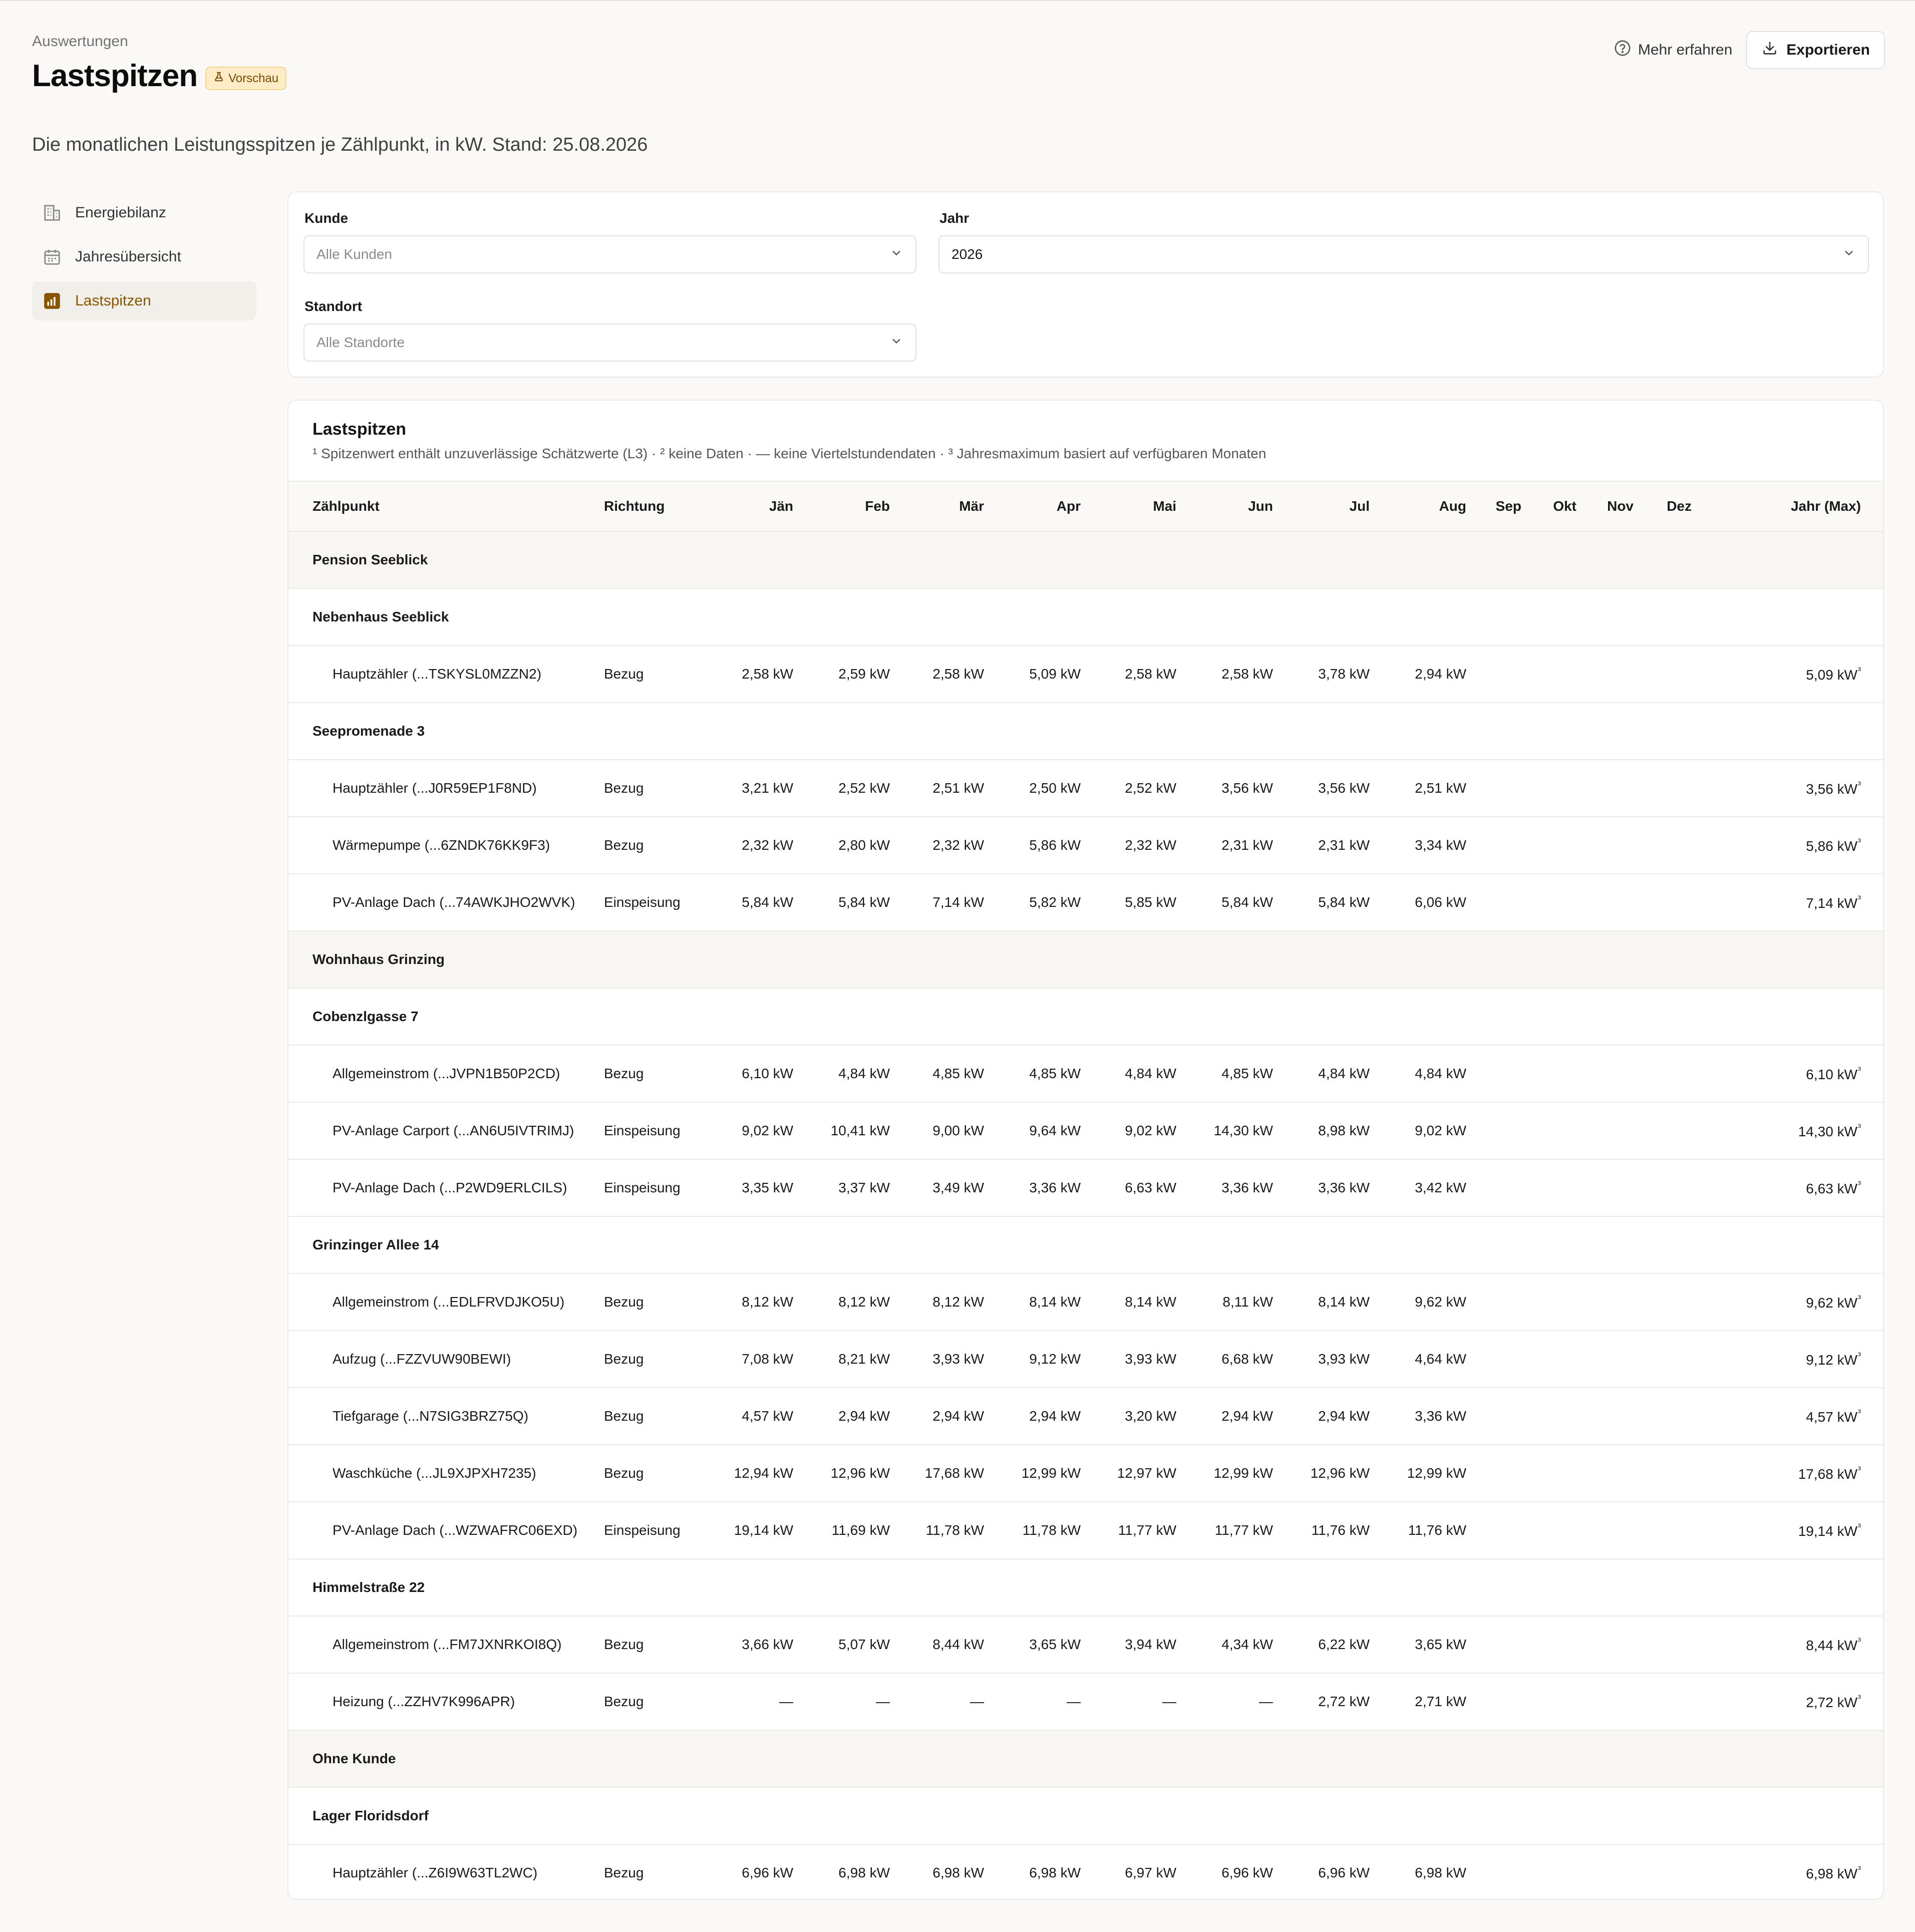  What do you see at coordinates (866, 1530) in the screenshot?
I see `month-value-cell: 11,69 kW` at bounding box center [866, 1530].